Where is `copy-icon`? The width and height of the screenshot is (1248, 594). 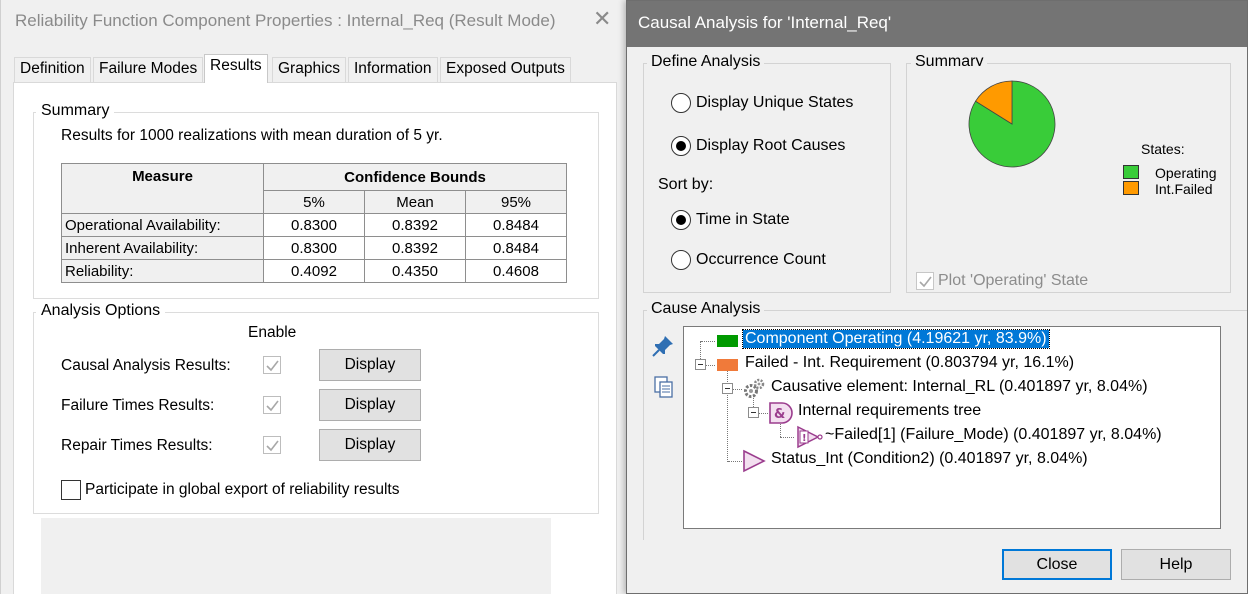
copy-icon is located at coordinates (664, 387).